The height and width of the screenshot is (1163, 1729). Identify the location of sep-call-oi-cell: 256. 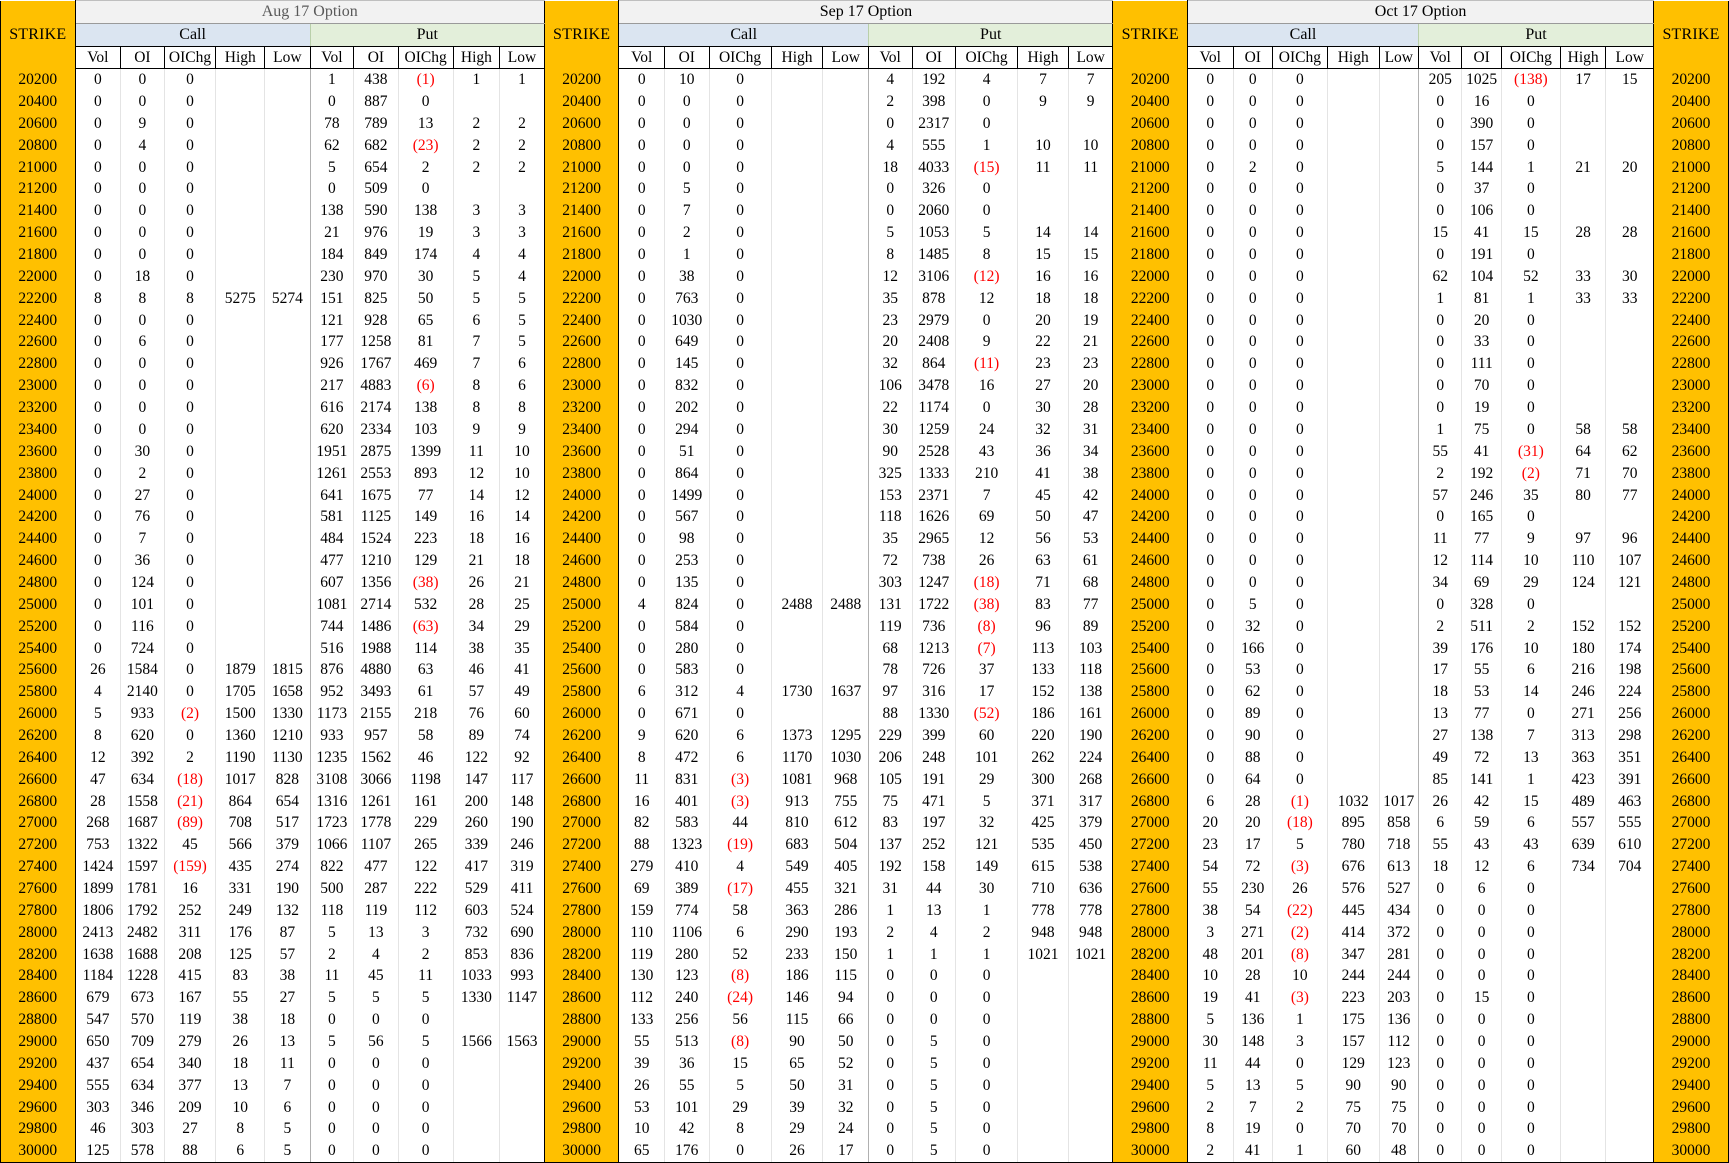
(686, 1019).